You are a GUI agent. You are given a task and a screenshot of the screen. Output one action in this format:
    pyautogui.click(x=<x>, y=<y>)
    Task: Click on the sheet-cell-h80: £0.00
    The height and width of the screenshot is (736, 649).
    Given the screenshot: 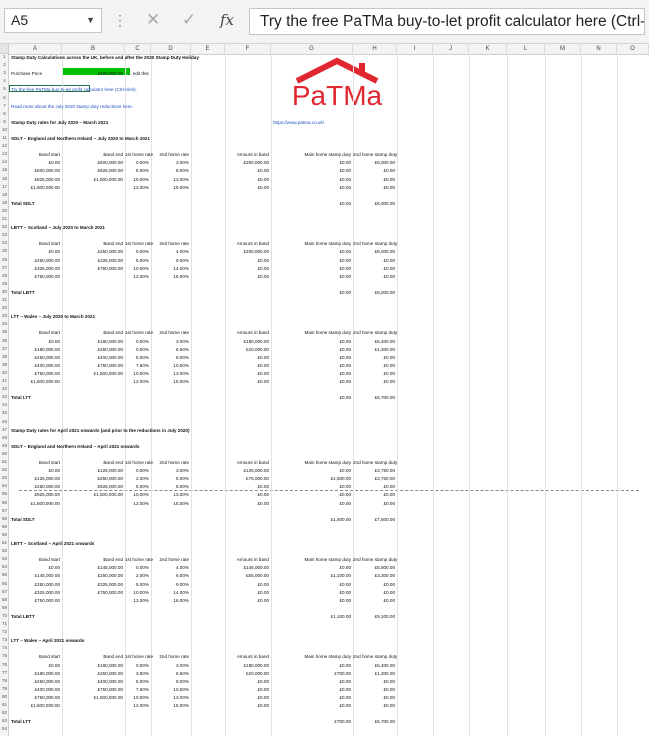 What is the action you would take?
    pyautogui.click(x=374, y=698)
    